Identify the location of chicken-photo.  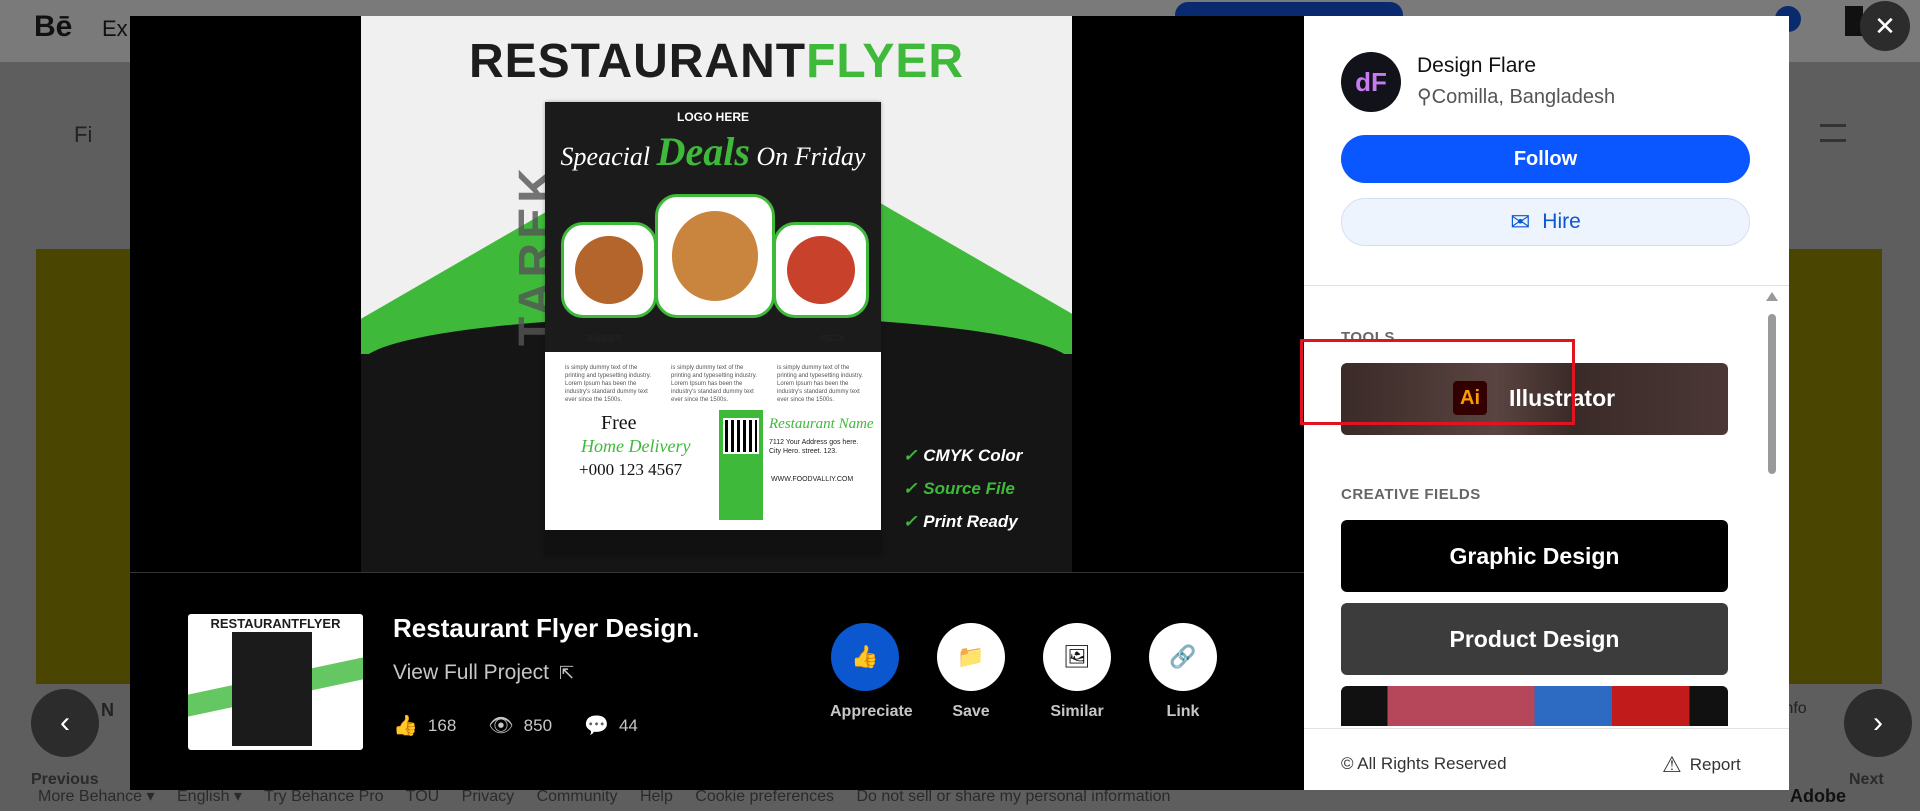
(715, 256).